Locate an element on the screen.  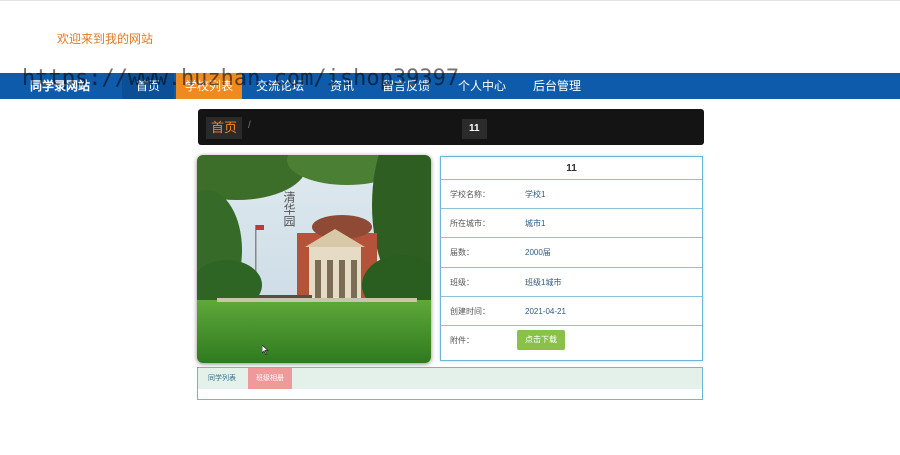
download-button: 点击下载 is located at coordinates (541, 339).